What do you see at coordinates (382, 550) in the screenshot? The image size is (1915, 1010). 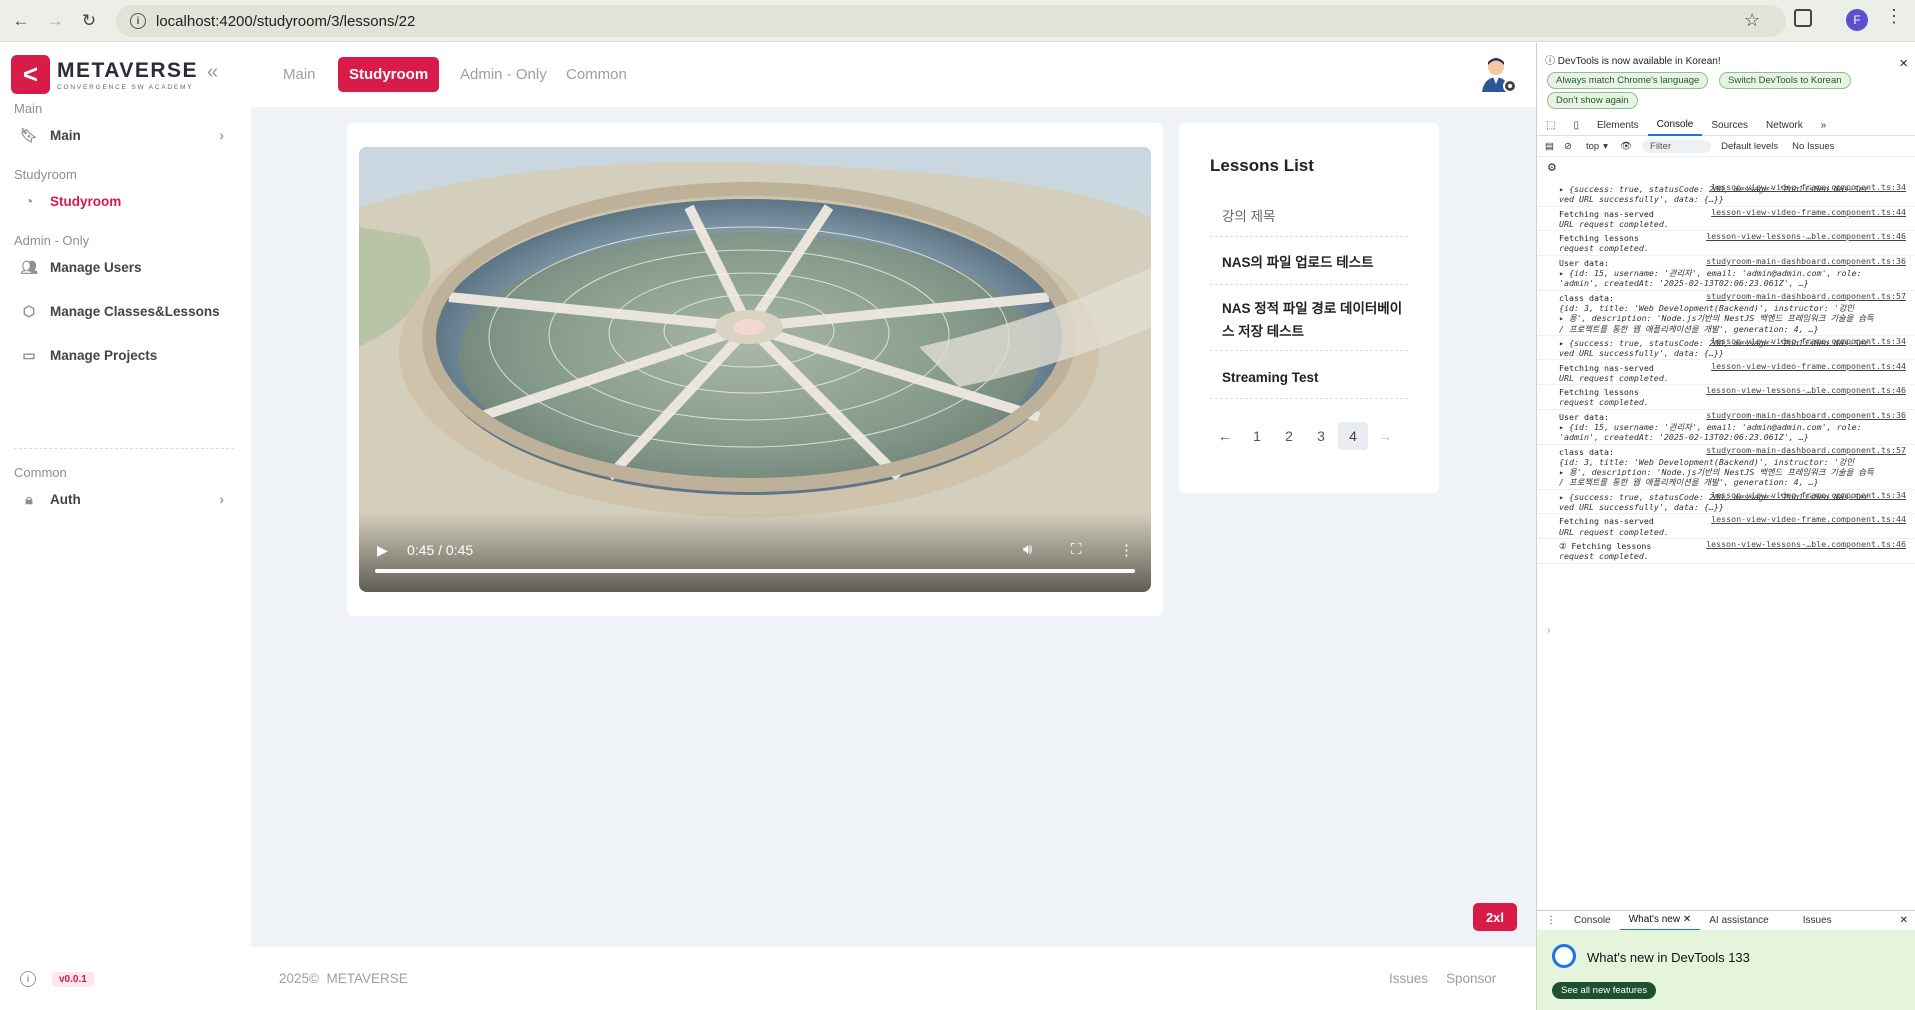 I see `play-icon: ▶` at bounding box center [382, 550].